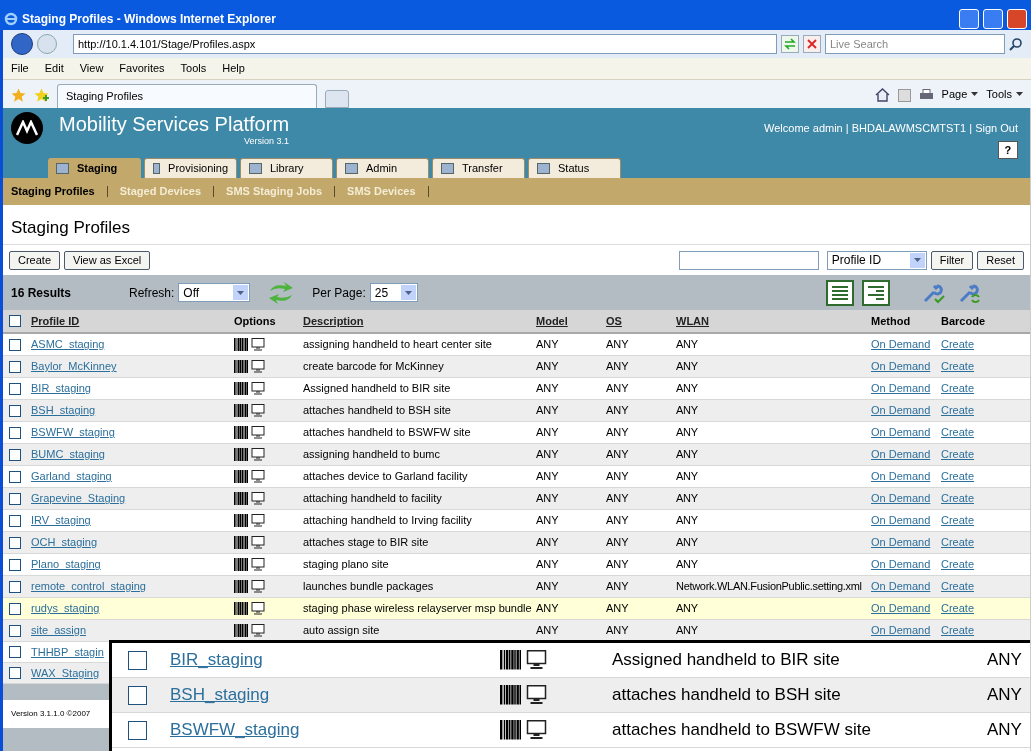 This screenshot has width=1031, height=751. What do you see at coordinates (22, 44) in the screenshot?
I see `back-button` at bounding box center [22, 44].